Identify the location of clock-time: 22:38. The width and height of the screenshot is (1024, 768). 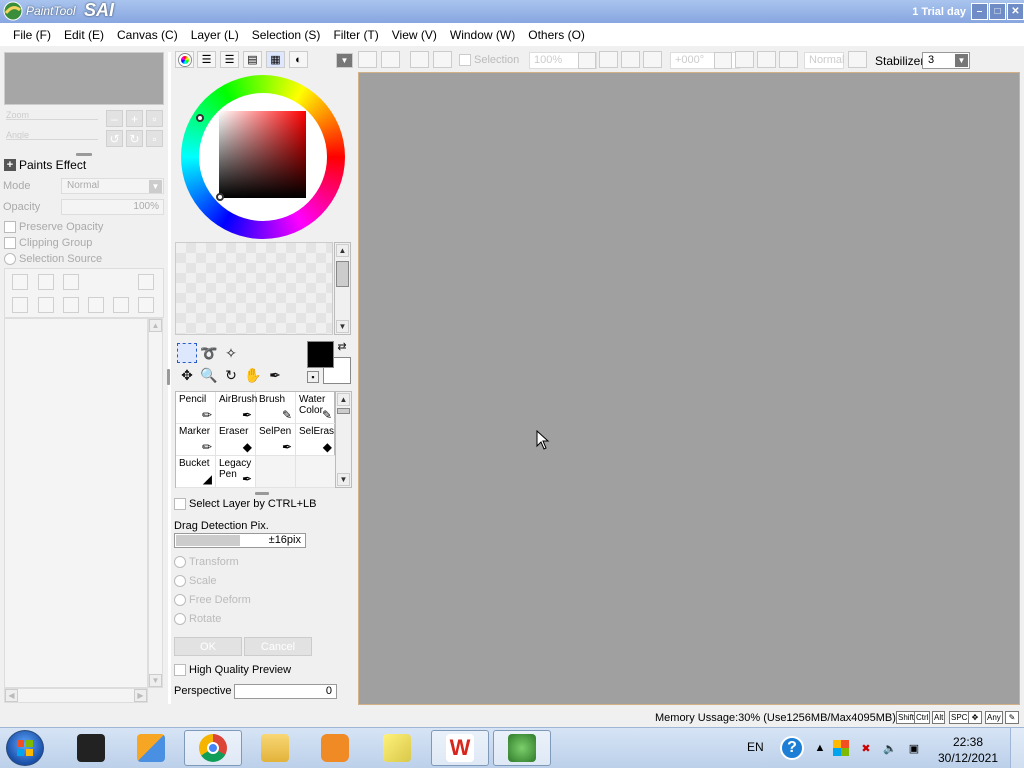
(968, 742).